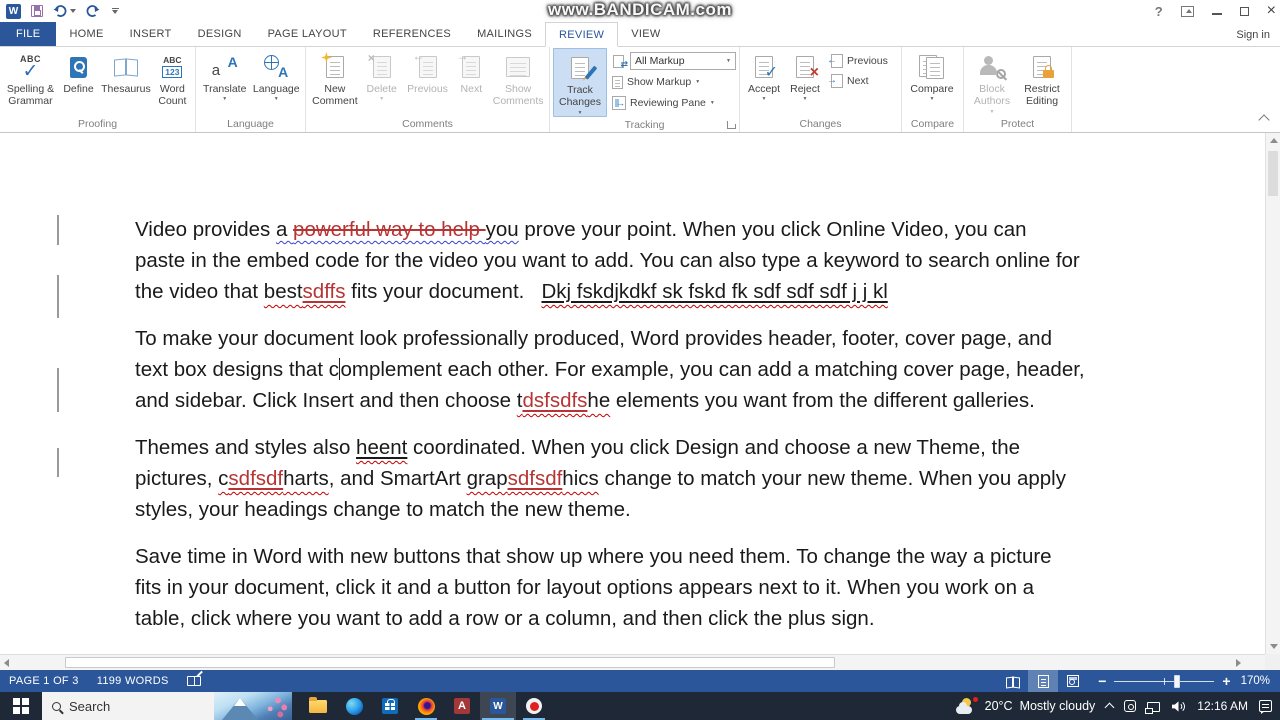 This screenshot has height=720, width=1280. I want to click on track-changes-button: Track Changes ▼, so click(580, 82).